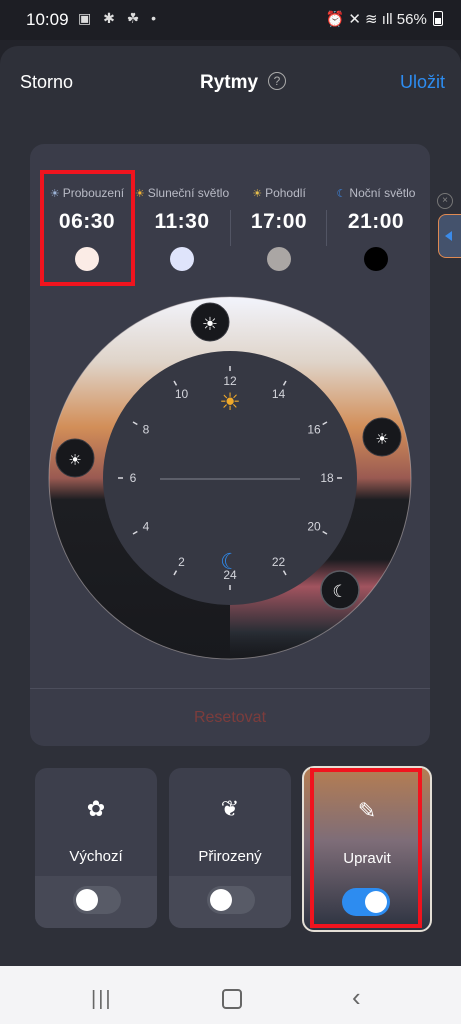 This screenshot has width=461, height=1024. I want to click on handle-comfort: ☀, so click(382, 437).